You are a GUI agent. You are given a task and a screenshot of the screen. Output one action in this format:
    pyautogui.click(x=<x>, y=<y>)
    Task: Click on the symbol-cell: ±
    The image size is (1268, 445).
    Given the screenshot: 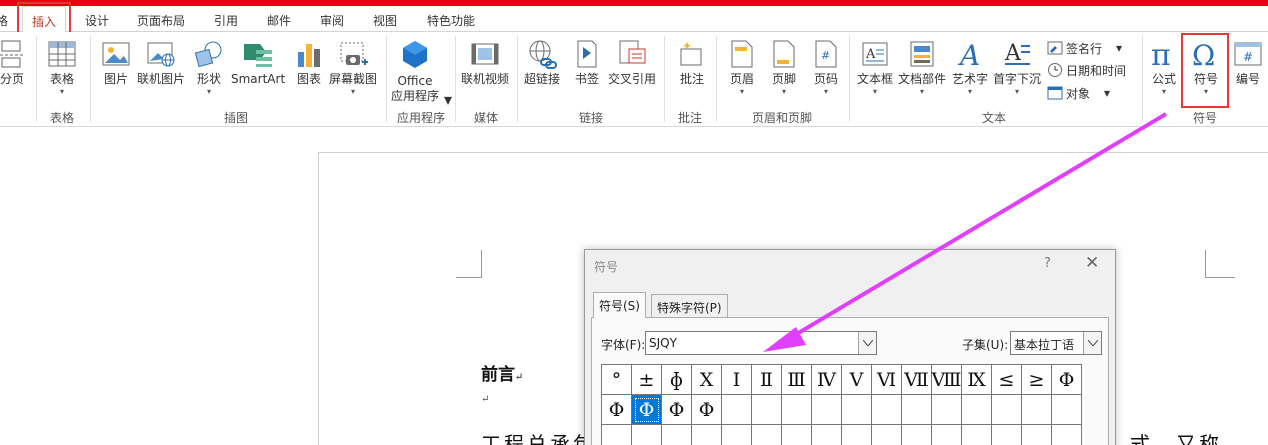 What is the action you would take?
    pyautogui.click(x=647, y=380)
    